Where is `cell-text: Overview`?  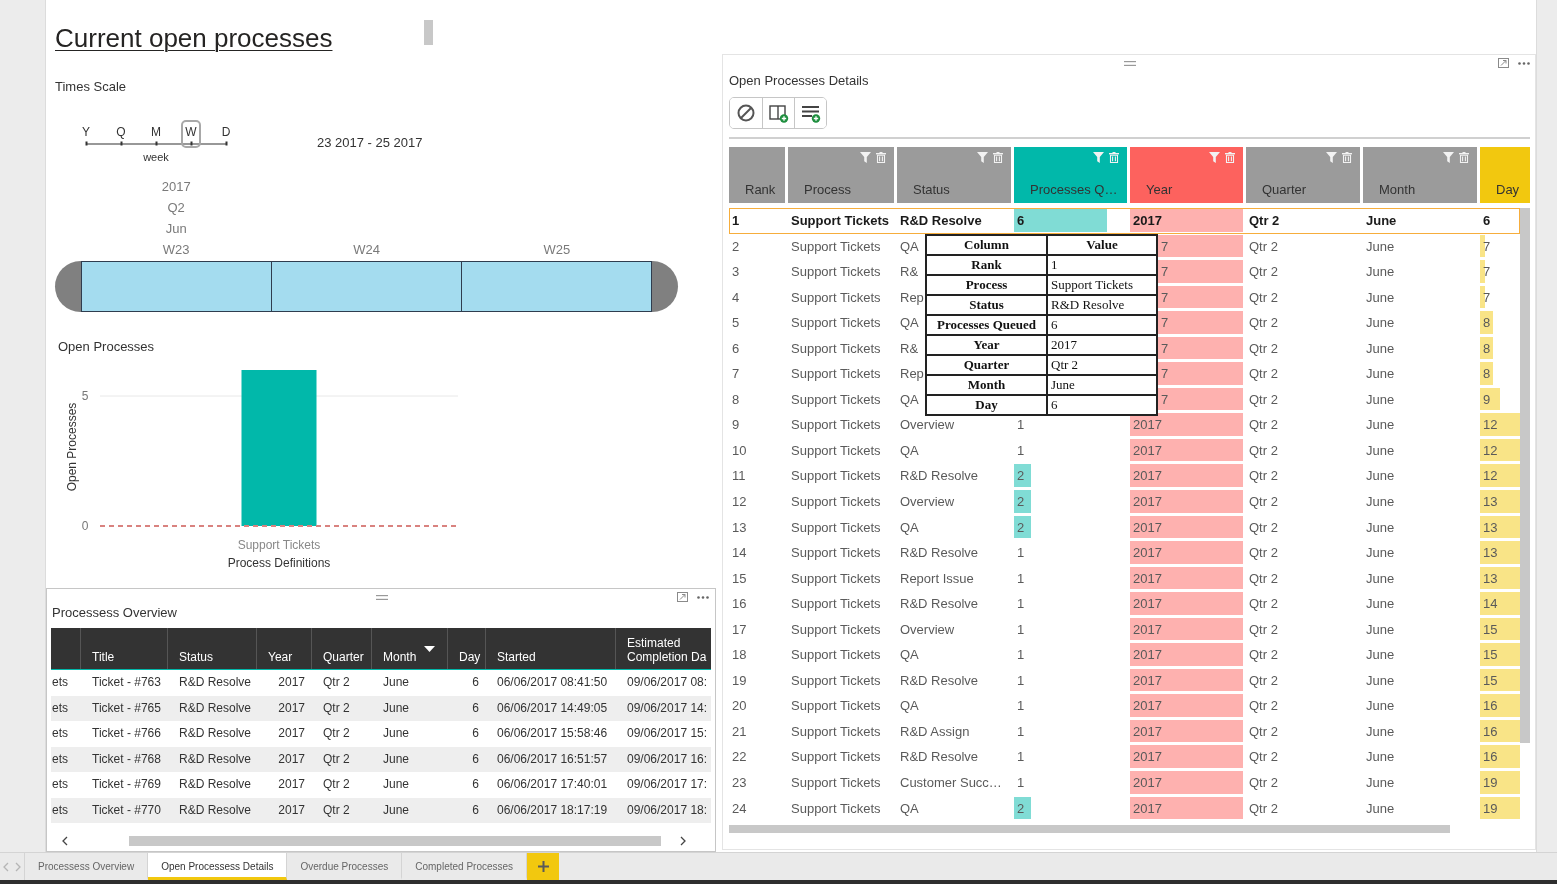 cell-text: Overview is located at coordinates (927, 629).